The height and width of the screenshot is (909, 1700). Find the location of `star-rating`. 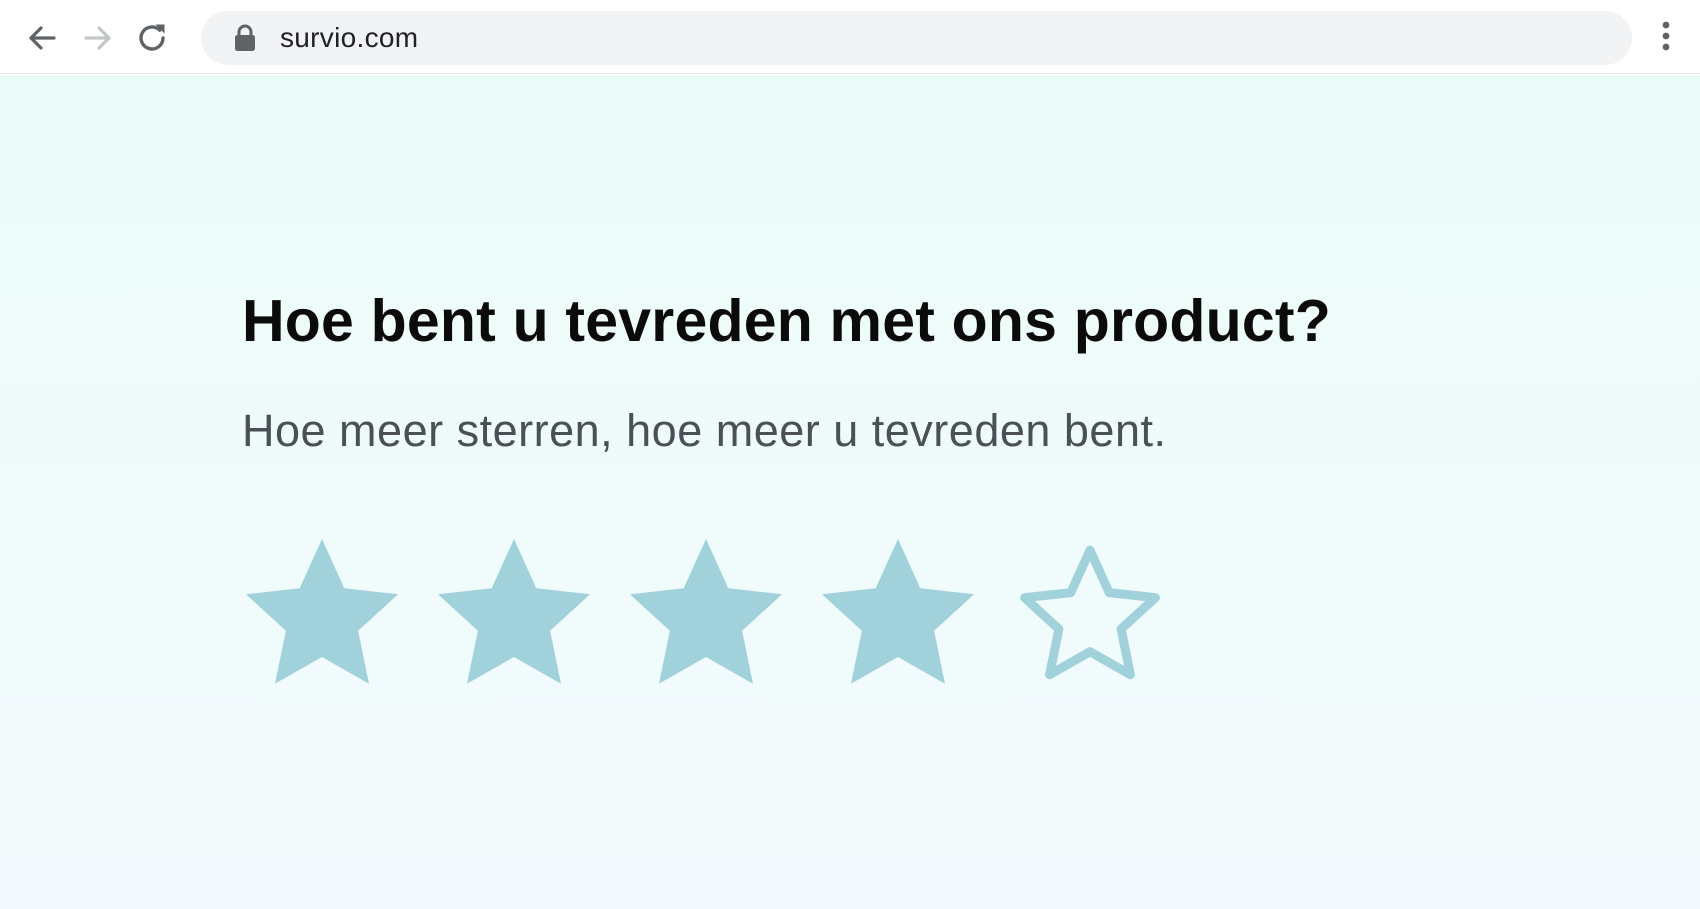

star-rating is located at coordinates (717, 615).